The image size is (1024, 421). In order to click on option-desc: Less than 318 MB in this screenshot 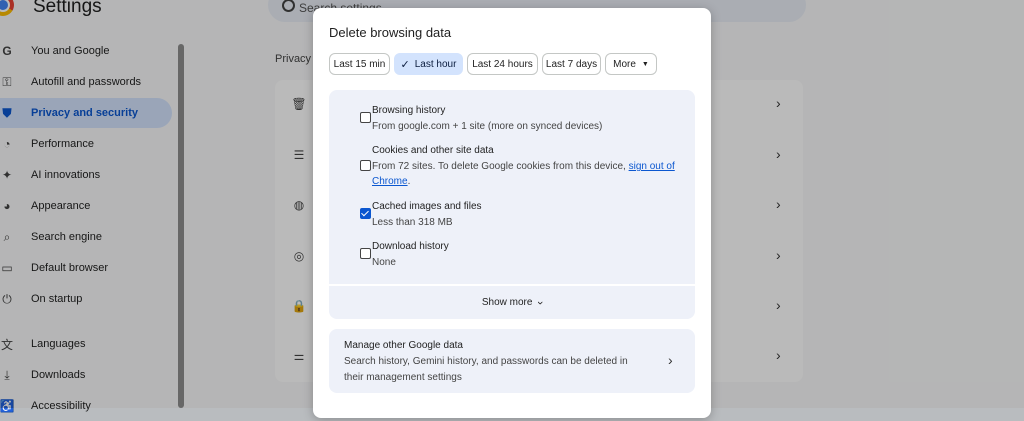, I will do `click(412, 222)`.